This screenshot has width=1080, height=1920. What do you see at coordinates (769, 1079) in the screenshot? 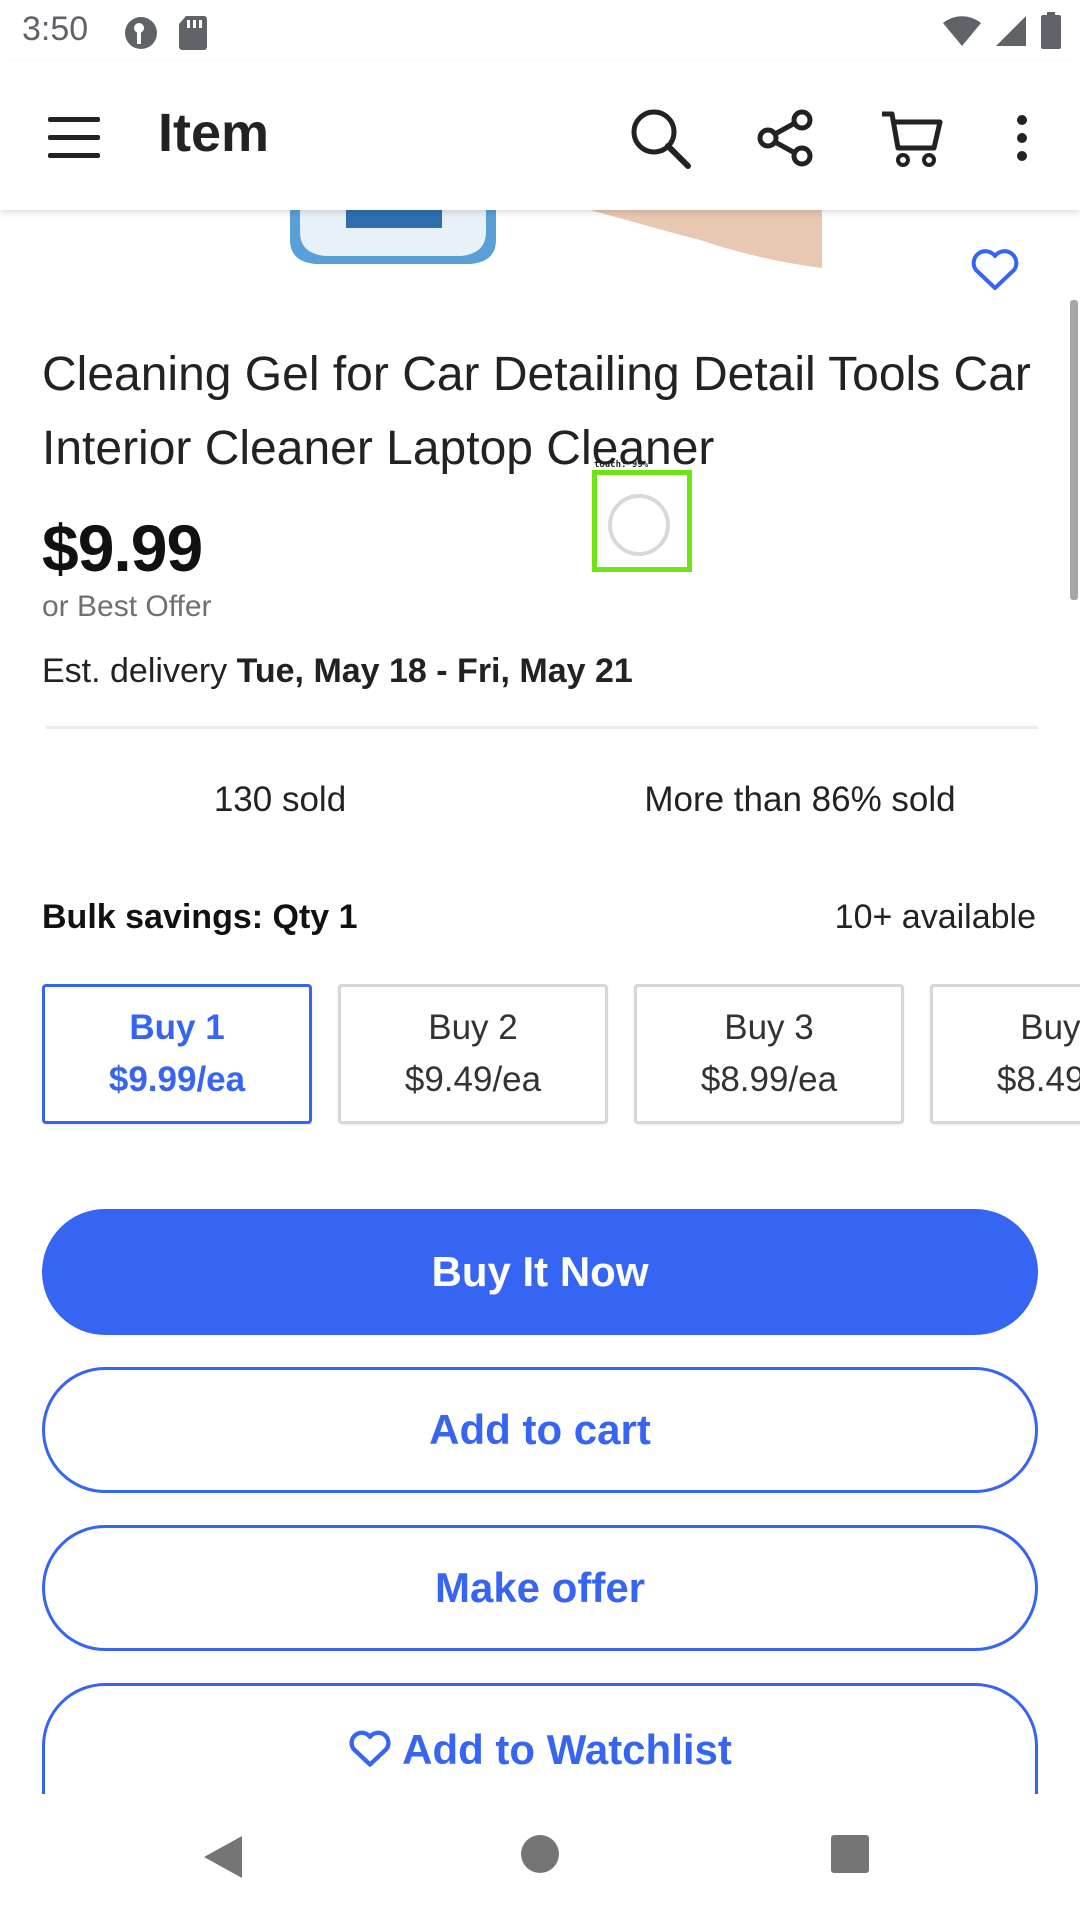
I see `bulk-option-price: $8.99/ea` at bounding box center [769, 1079].